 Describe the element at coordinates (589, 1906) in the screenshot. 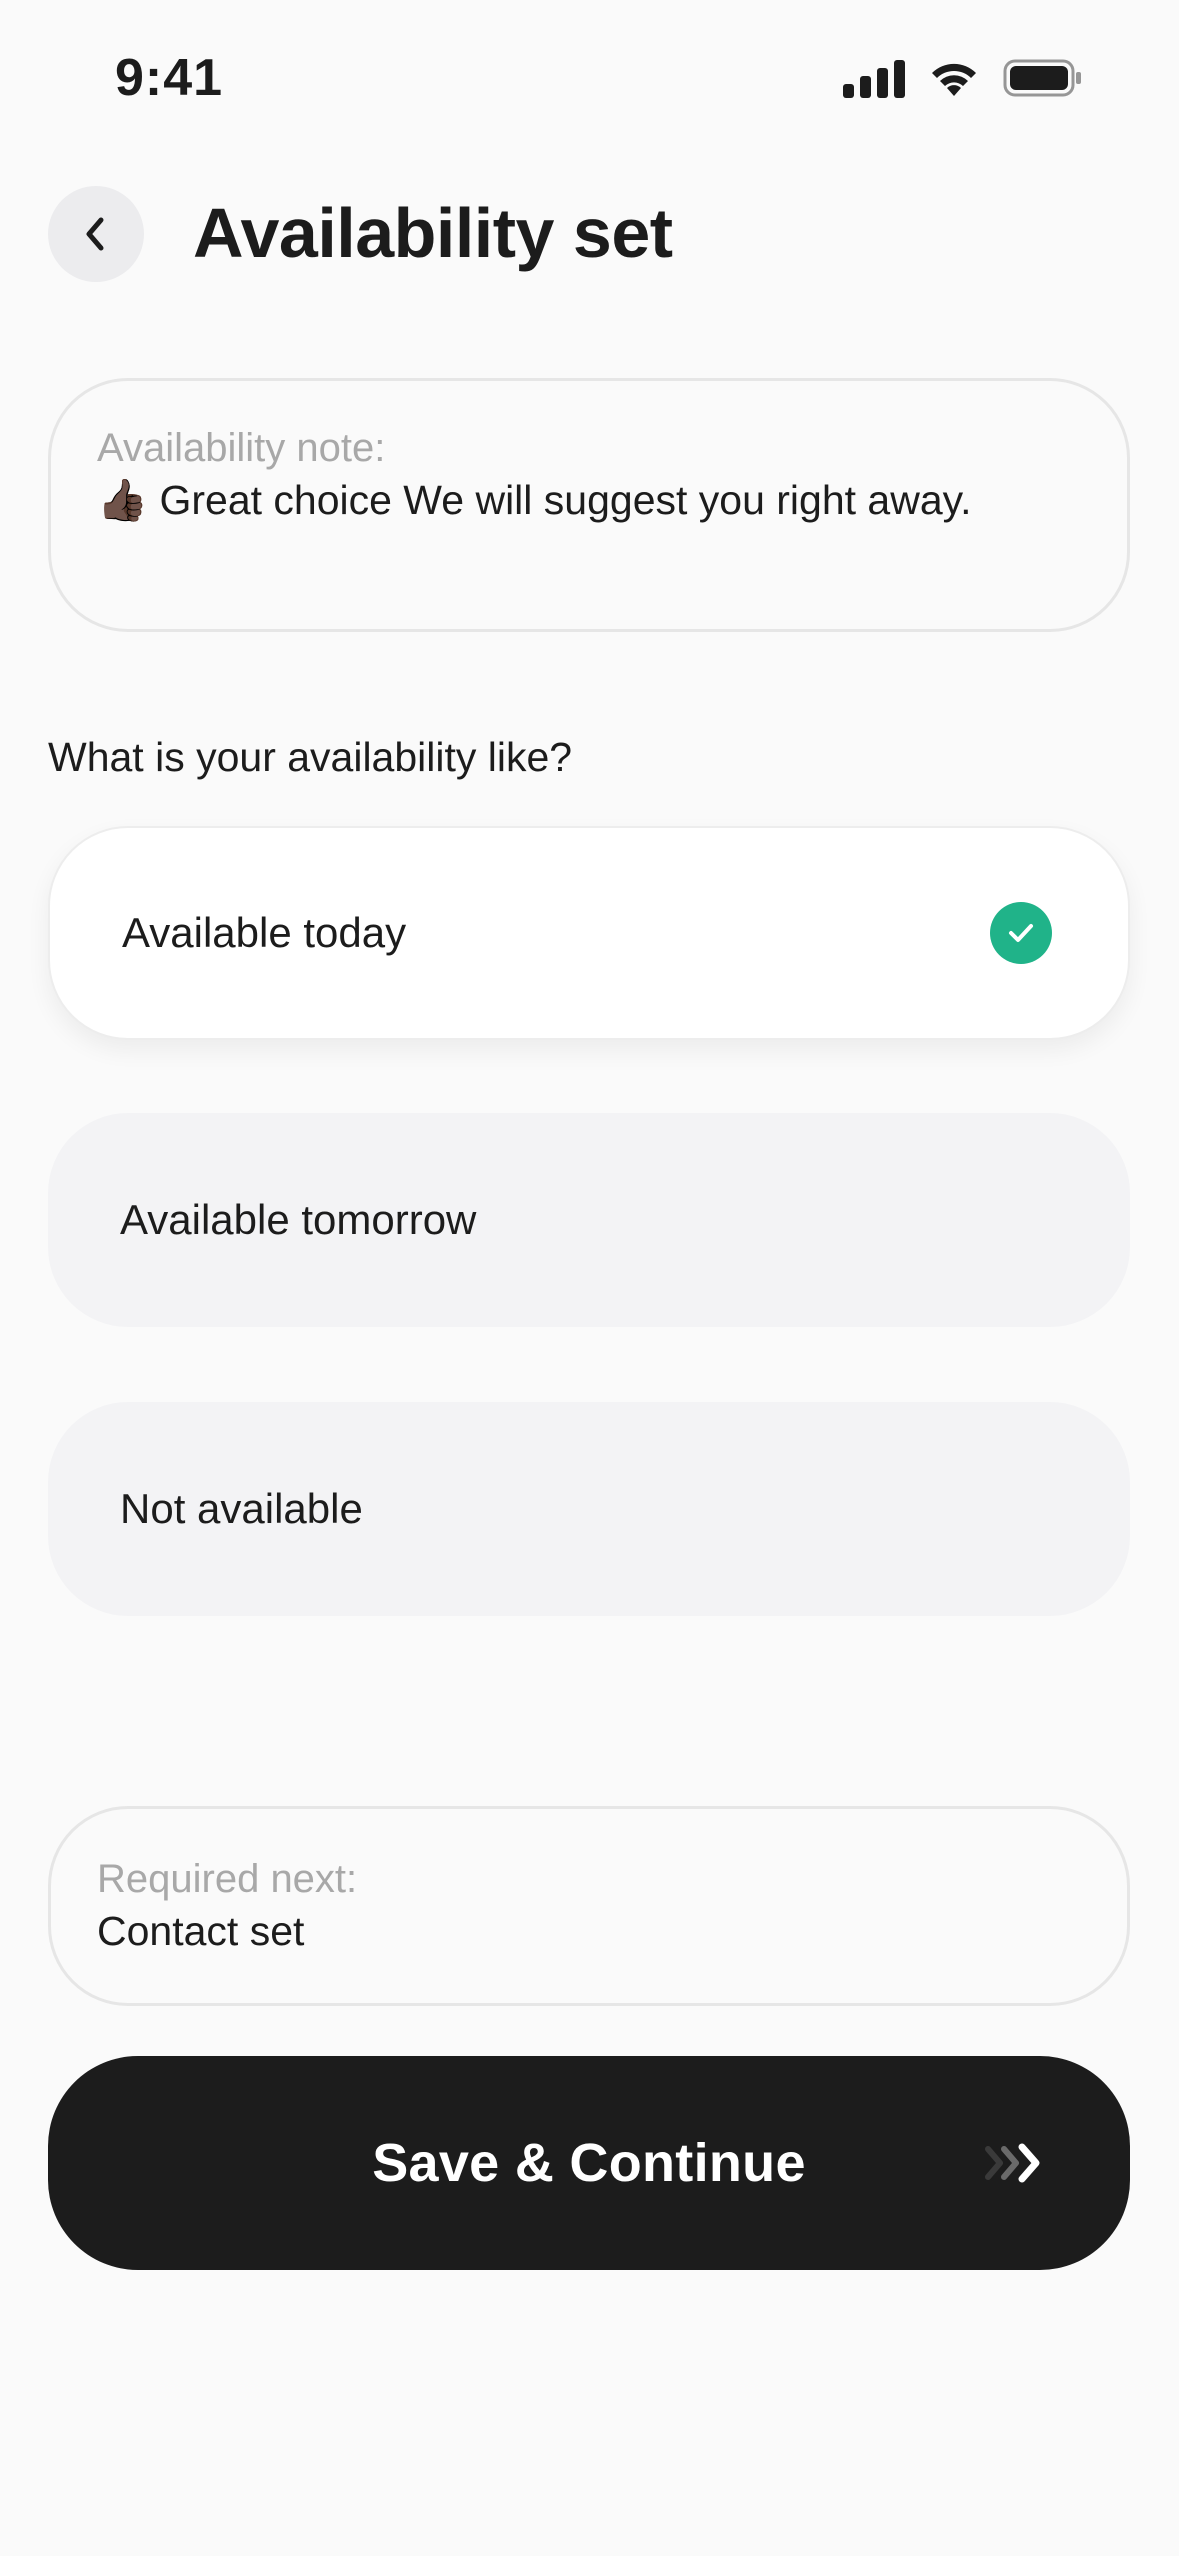

I see `required-next-card: Required next: Contact set` at that location.